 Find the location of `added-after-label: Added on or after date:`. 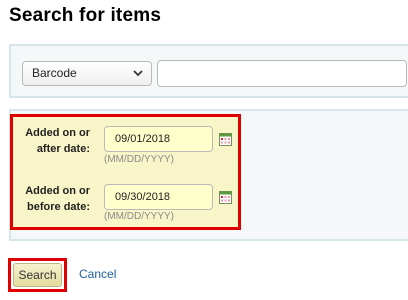

added-after-label: Added on or after date: is located at coordinates (57, 141).